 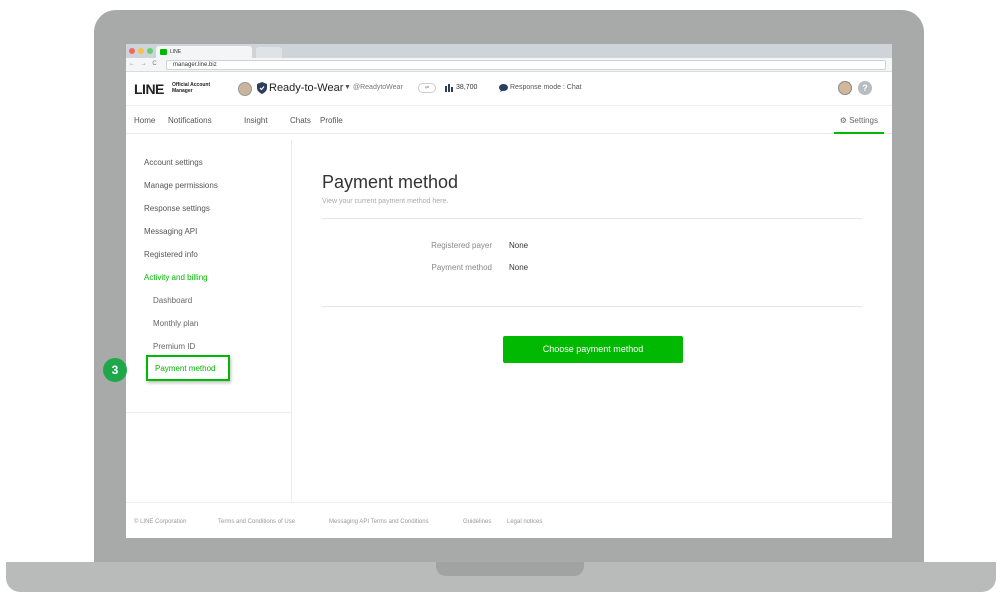 I want to click on sidebar-divider, so click(x=209, y=412).